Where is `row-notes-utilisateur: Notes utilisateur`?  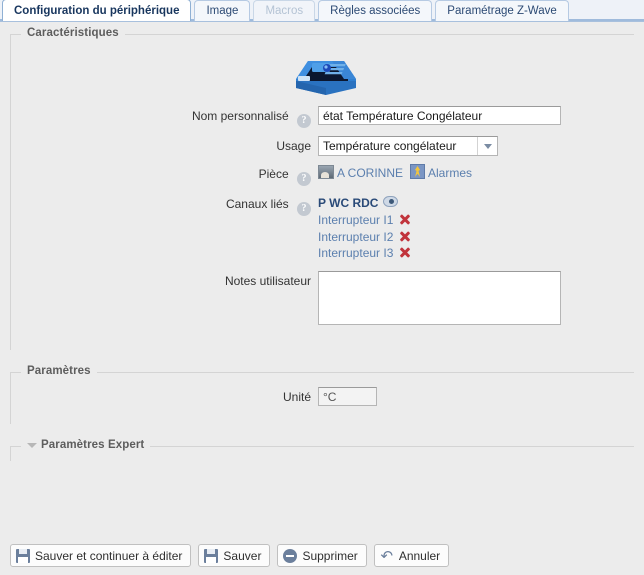
row-notes-utilisateur: Notes utilisateur is located at coordinates (322, 299).